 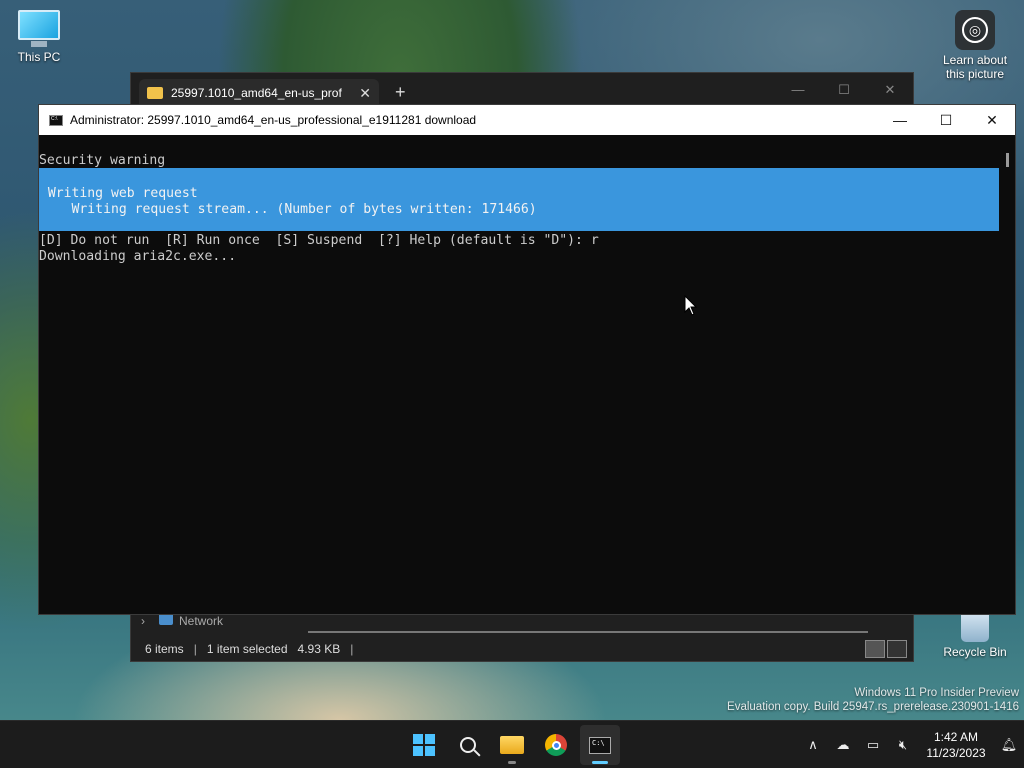 What do you see at coordinates (588, 632) in the screenshot?
I see `horizontal-scrollbar` at bounding box center [588, 632].